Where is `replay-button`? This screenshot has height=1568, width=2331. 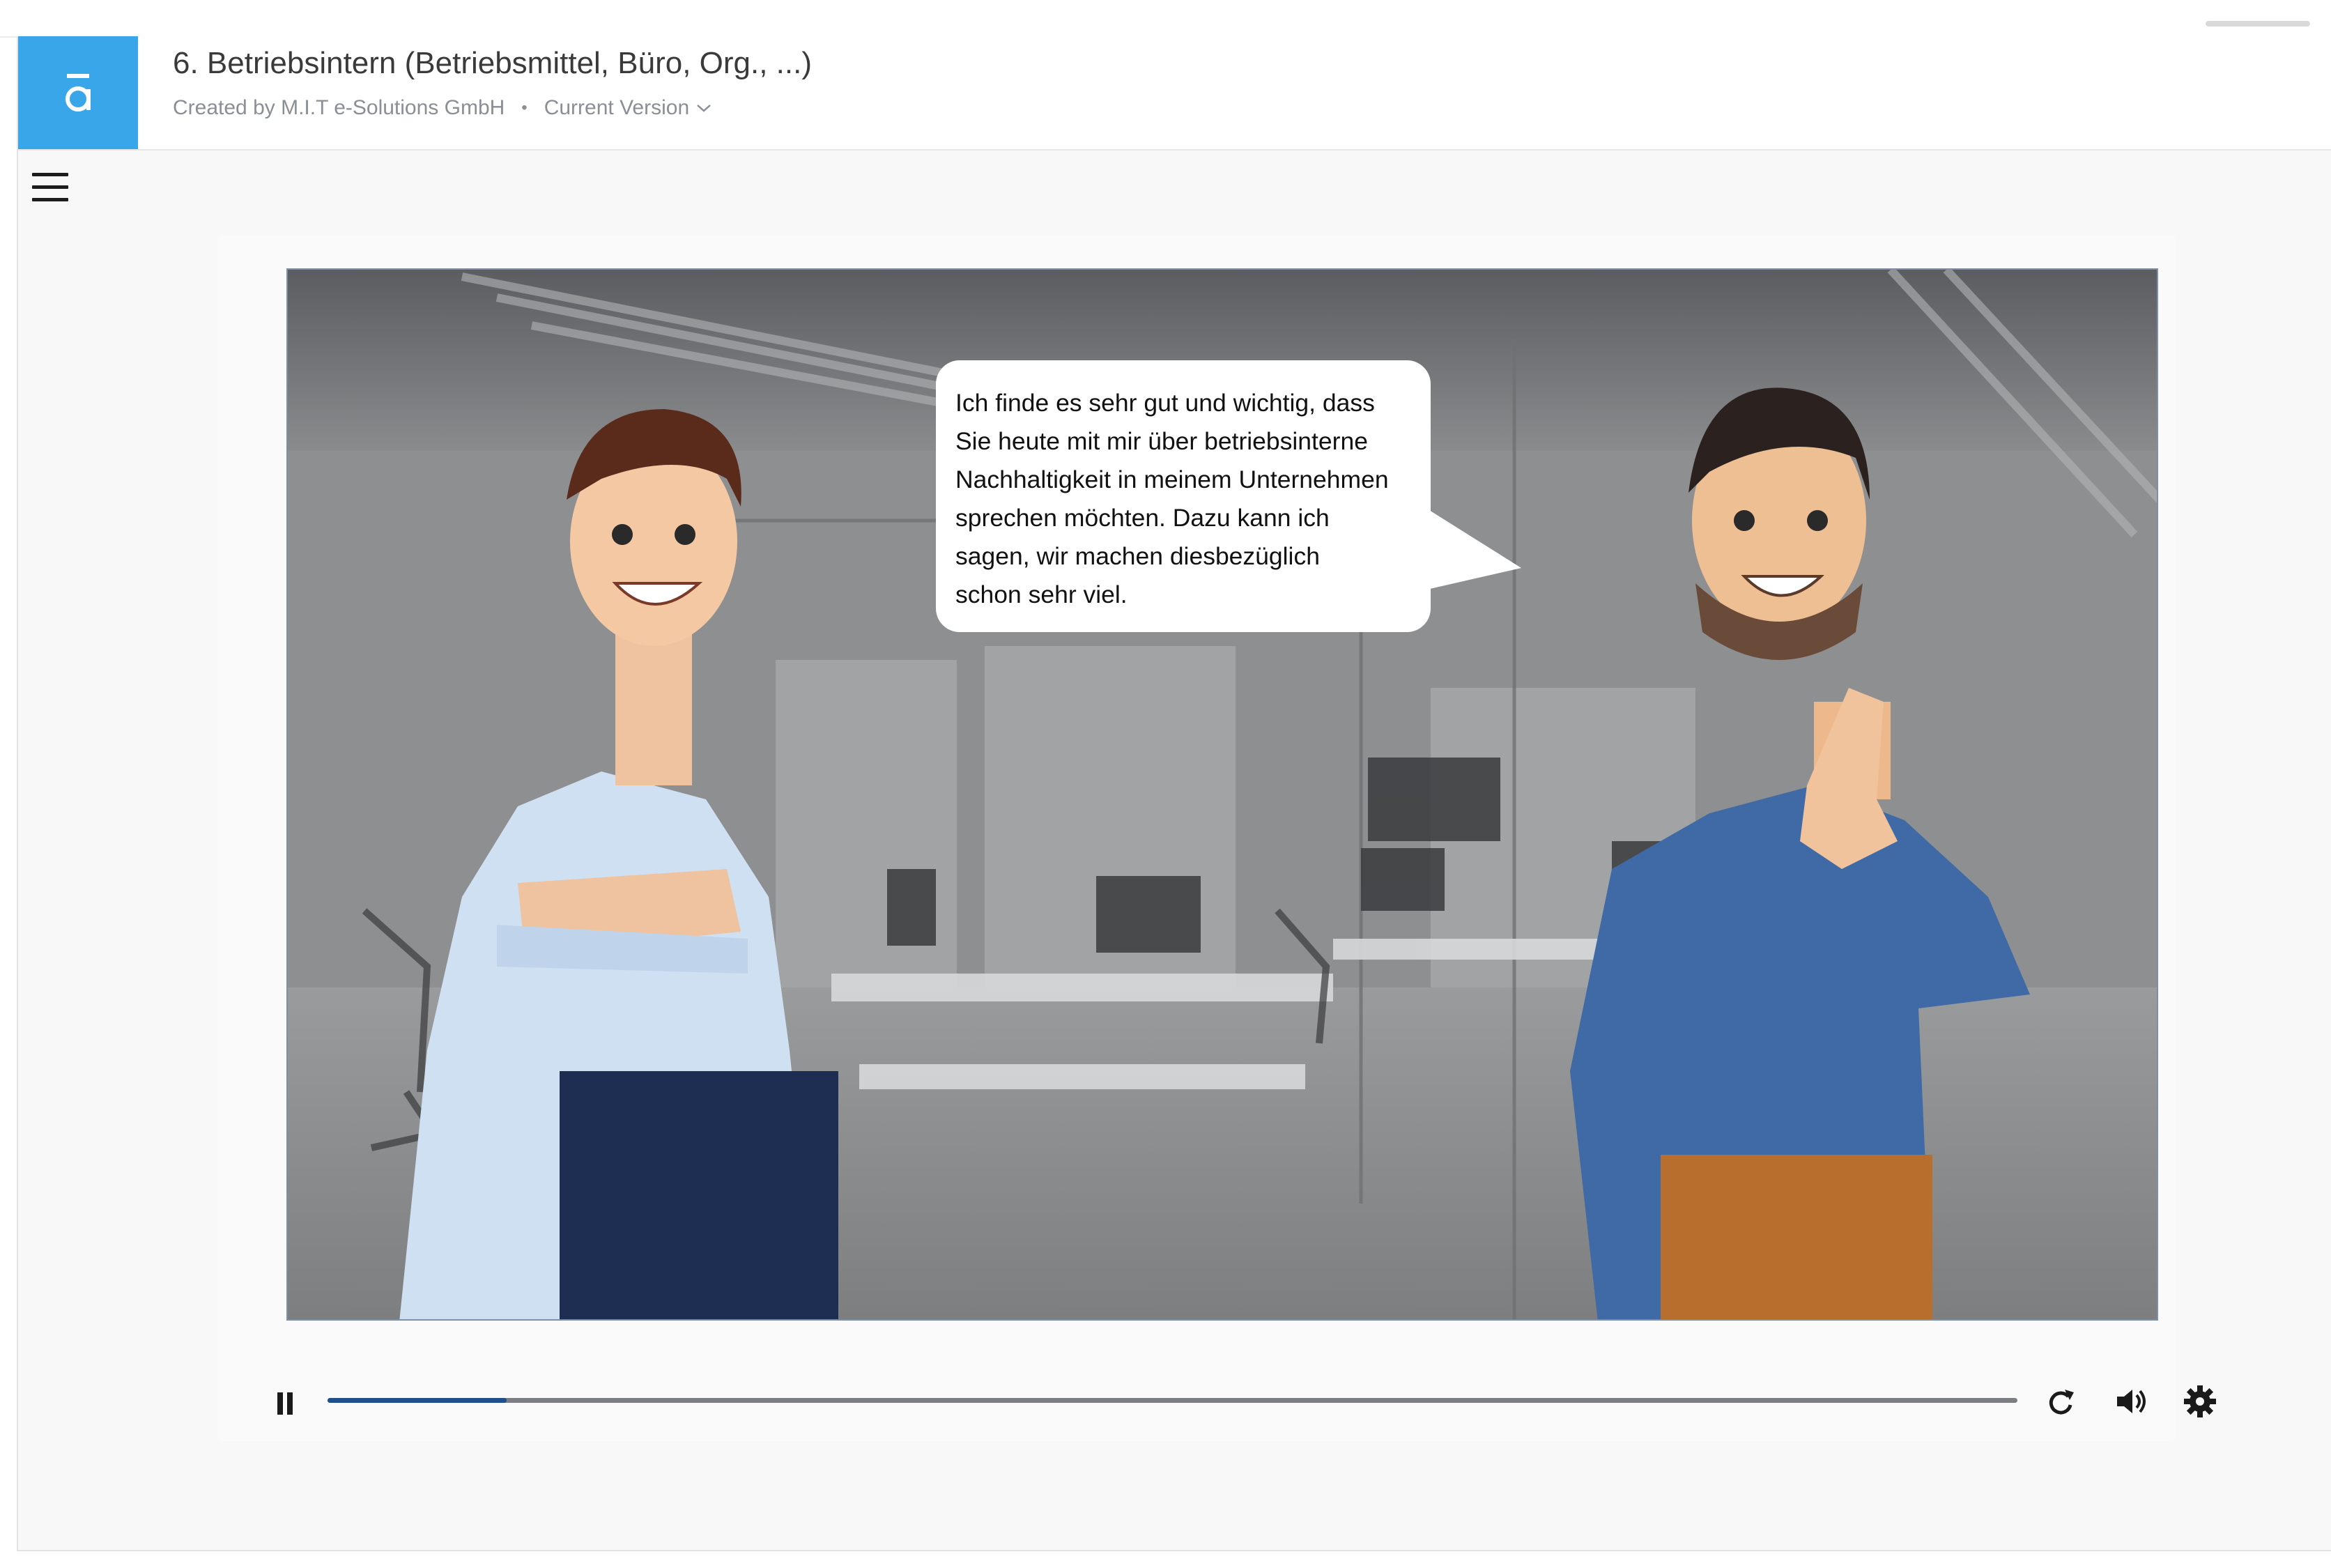
replay-button is located at coordinates (2060, 1401).